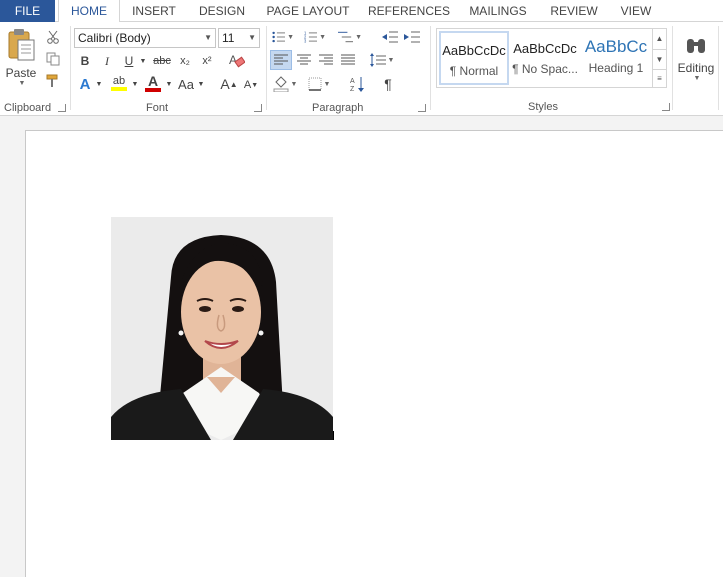  Describe the element at coordinates (333, 435) in the screenshot. I see `text-cursor` at that location.